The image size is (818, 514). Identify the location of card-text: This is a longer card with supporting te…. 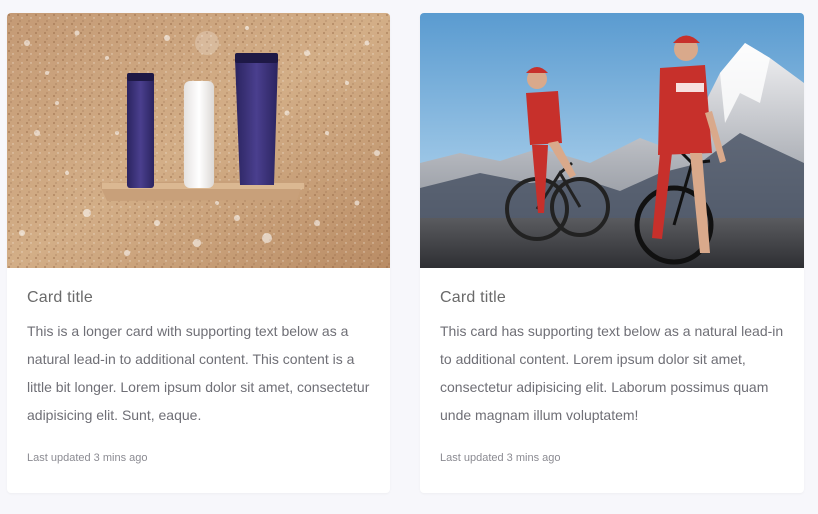
(198, 373).